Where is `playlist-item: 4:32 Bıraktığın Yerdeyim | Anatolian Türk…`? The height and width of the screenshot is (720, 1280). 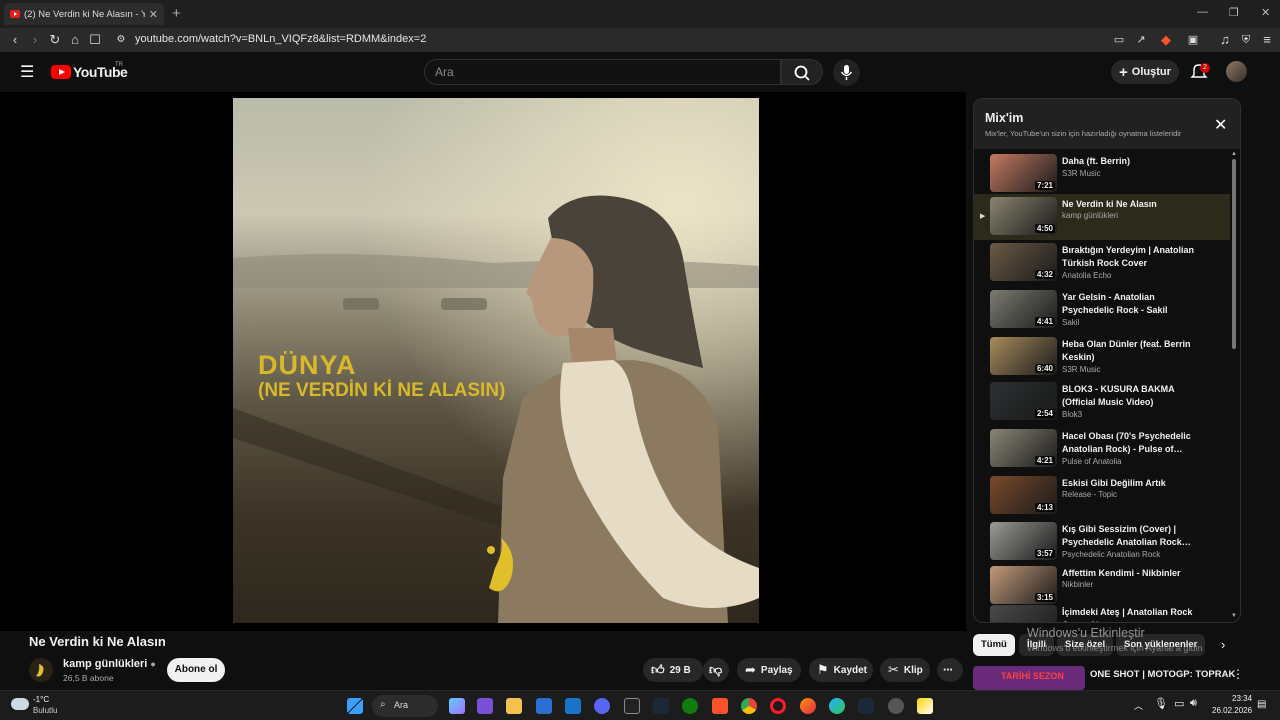 playlist-item: 4:32 Bıraktığın Yerdeyim | Anatolian Türk… is located at coordinates (1102, 263).